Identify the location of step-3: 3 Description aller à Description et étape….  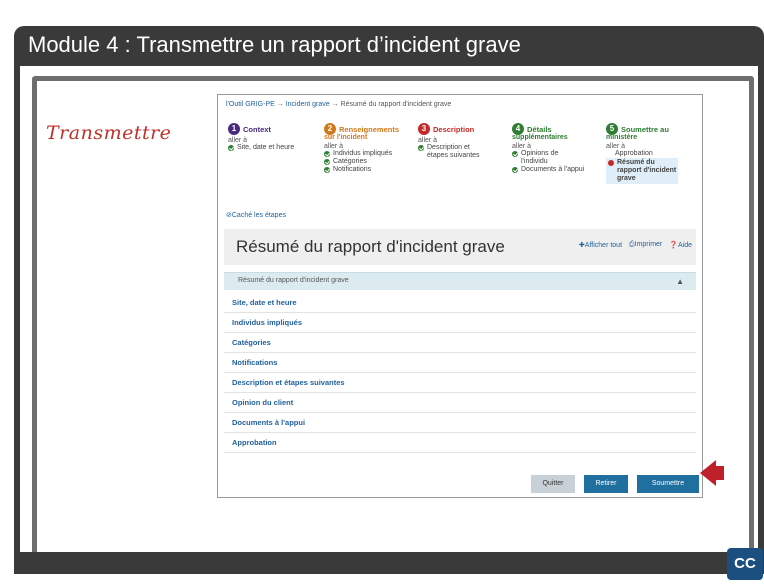
(449, 141).